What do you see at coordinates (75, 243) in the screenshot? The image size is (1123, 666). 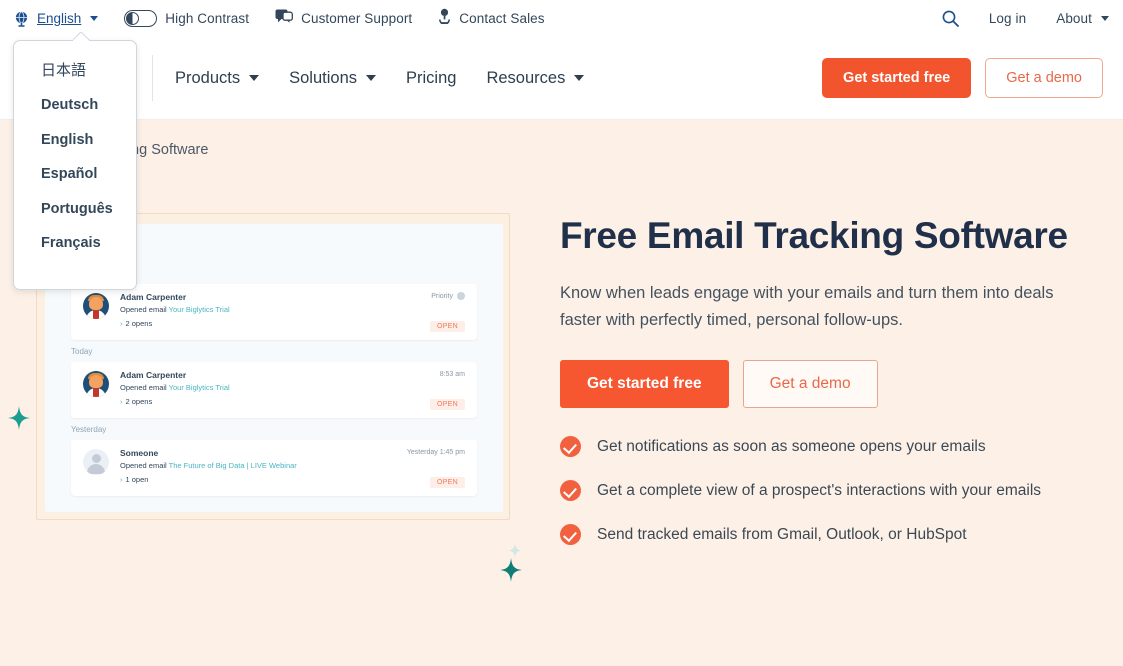 I see `language-option-francais: Français` at bounding box center [75, 243].